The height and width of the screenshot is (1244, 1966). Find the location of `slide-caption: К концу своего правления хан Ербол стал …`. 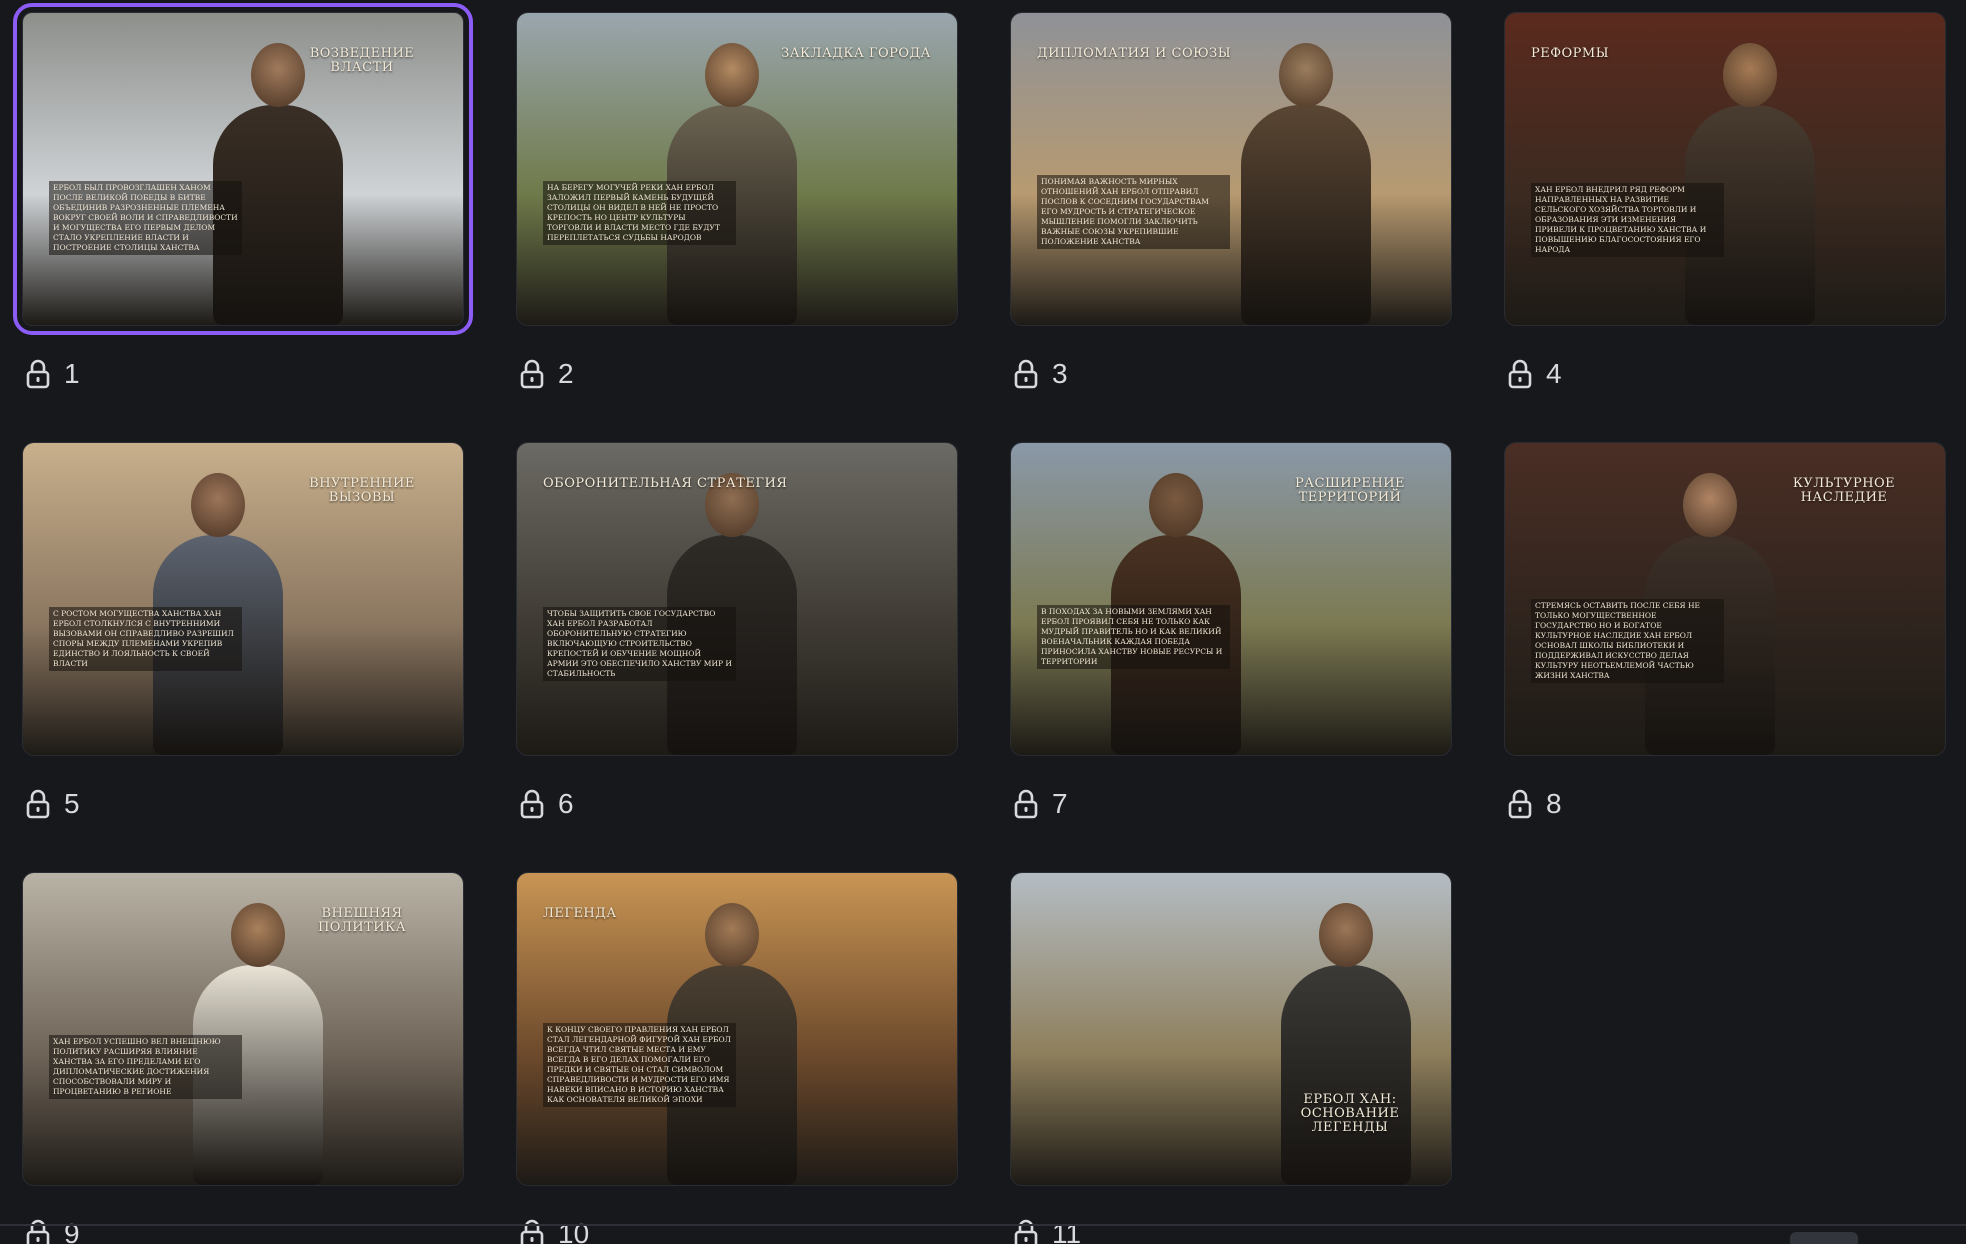

slide-caption: К концу своего правления хан Ербол стал … is located at coordinates (639, 1065).